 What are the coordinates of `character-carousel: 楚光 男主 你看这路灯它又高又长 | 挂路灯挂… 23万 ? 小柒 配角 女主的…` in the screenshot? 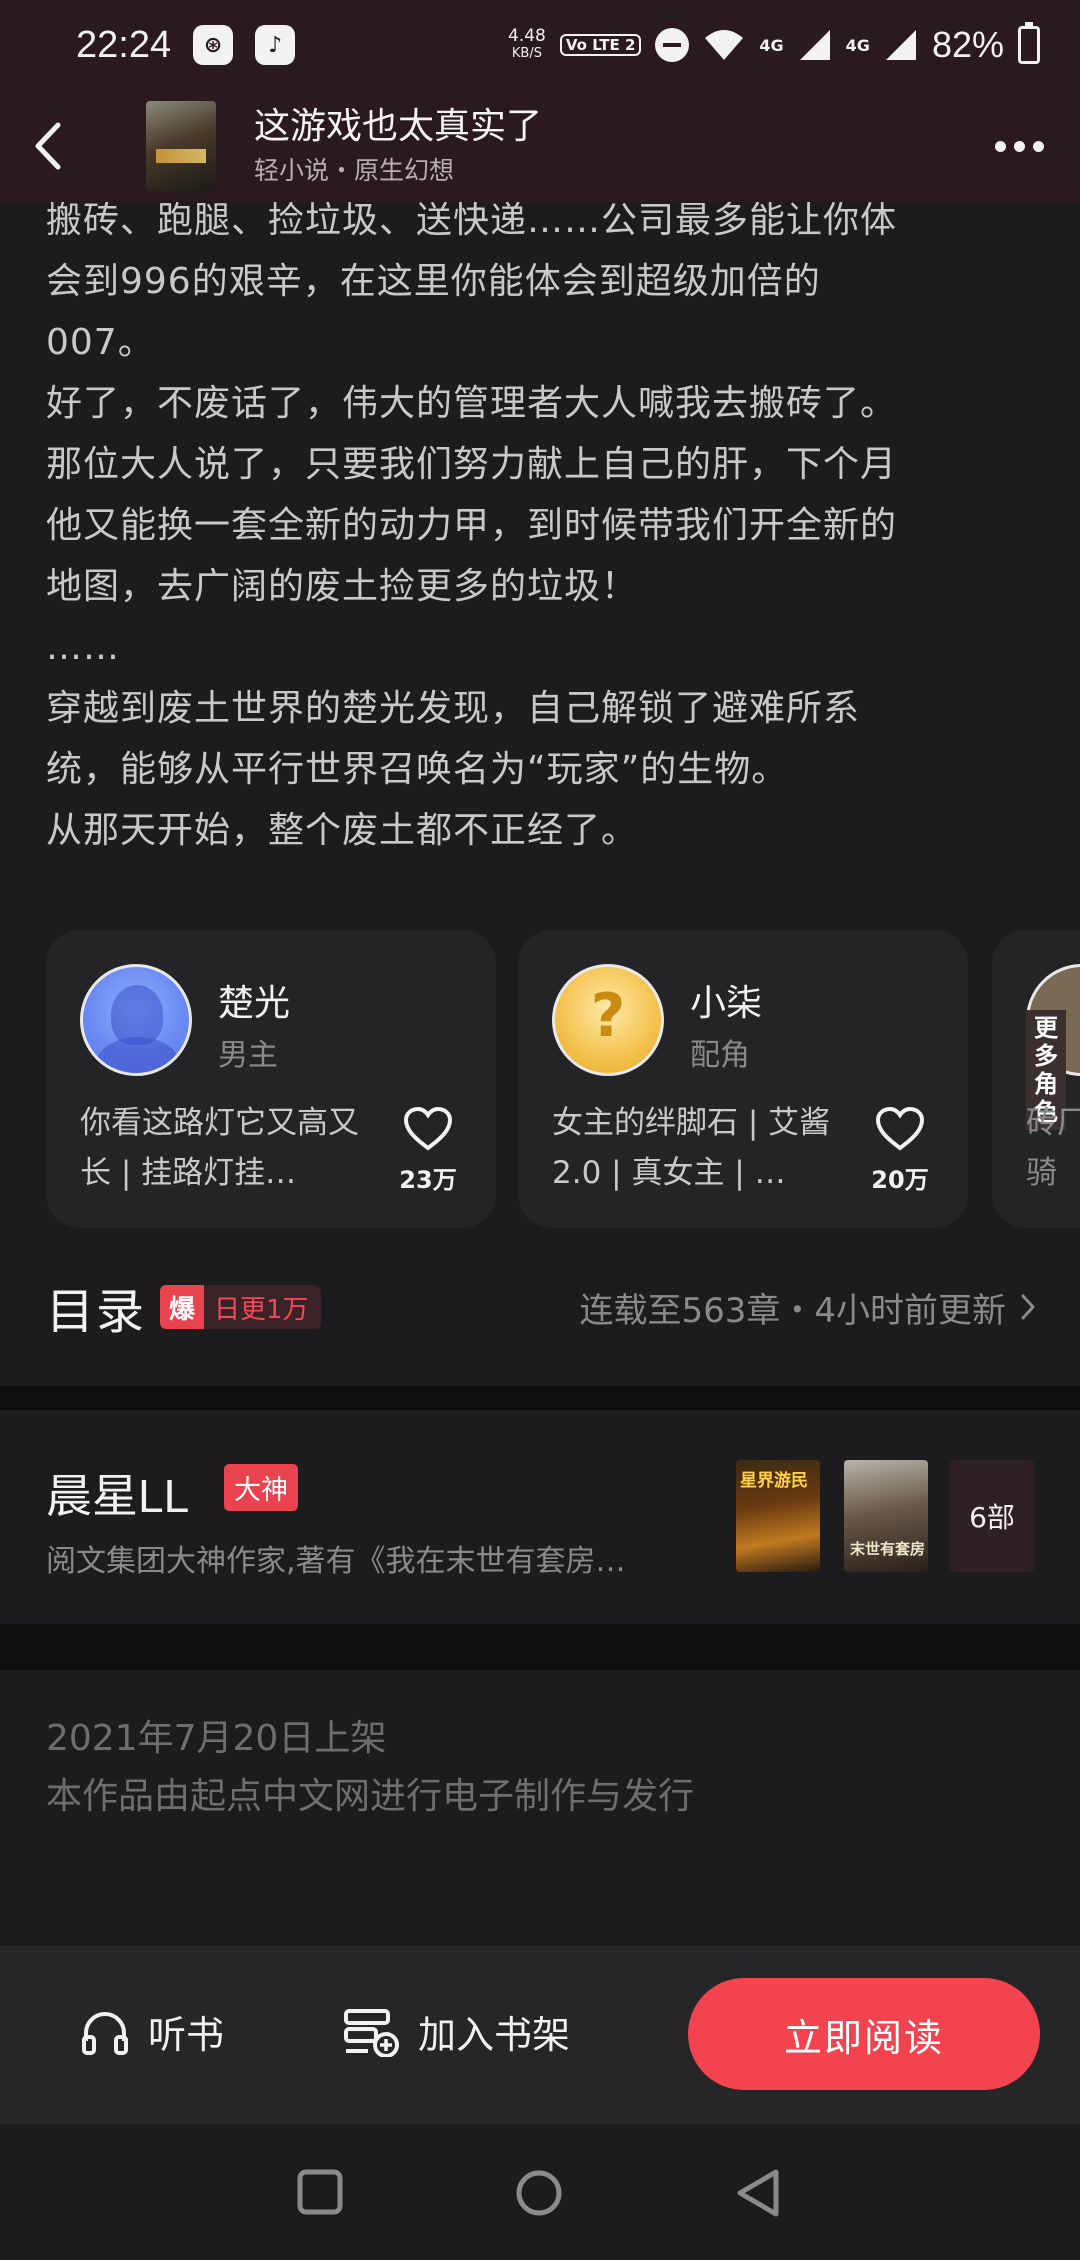 It's located at (563, 1079).